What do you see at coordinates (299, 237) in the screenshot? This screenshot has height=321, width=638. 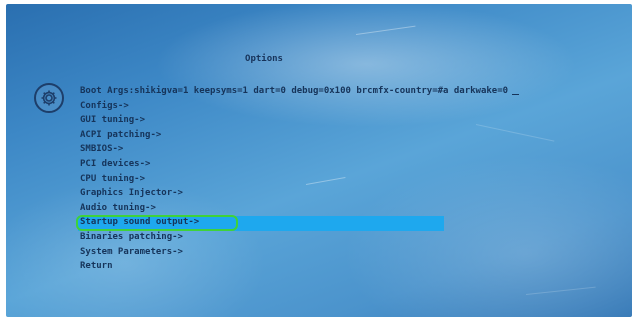 I see `menu-item-binaries-patching: Binaries patching->` at bounding box center [299, 237].